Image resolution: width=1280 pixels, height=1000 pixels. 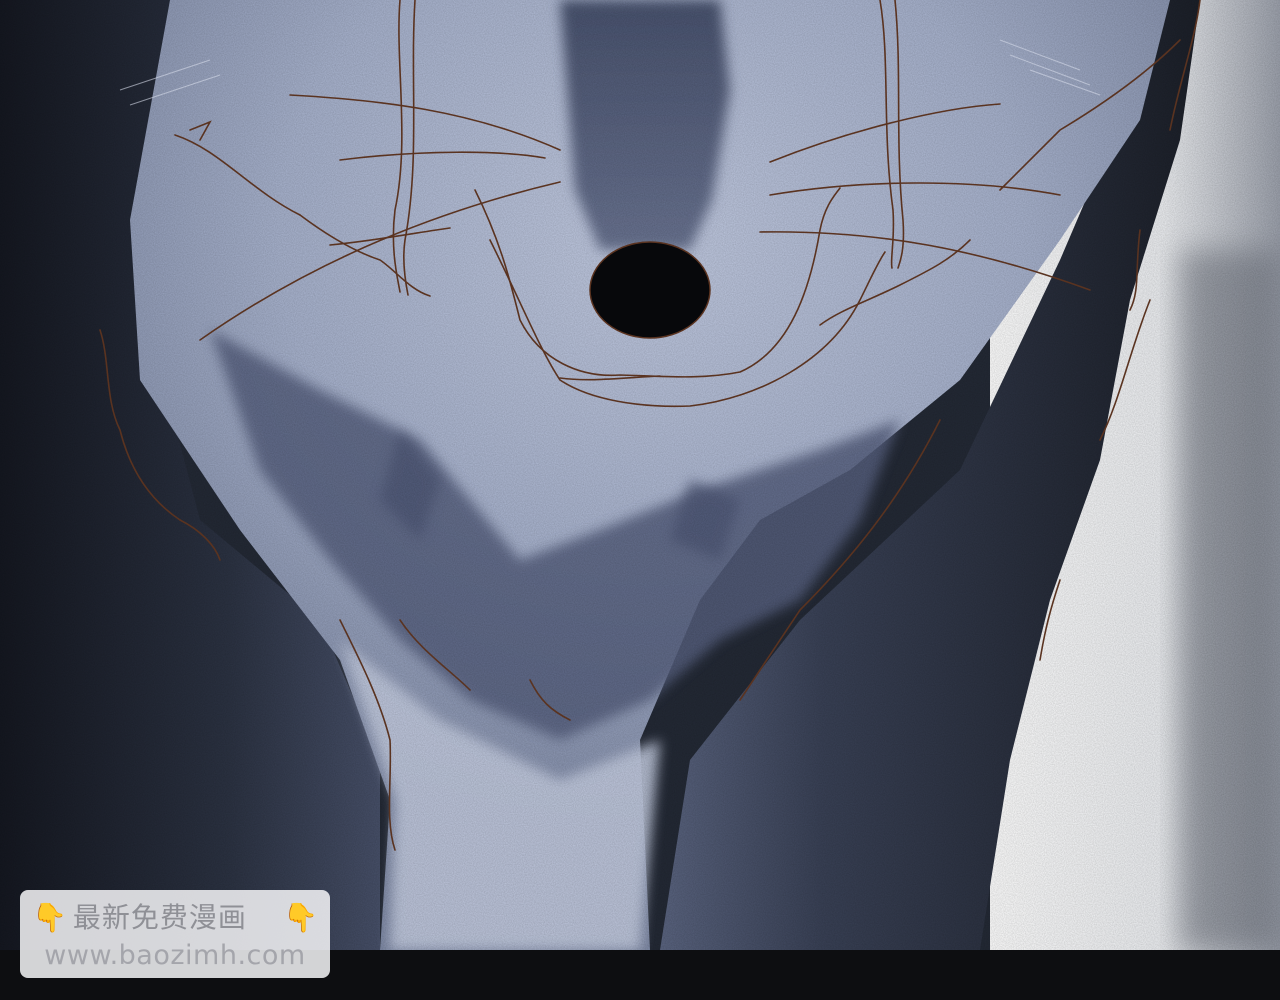 I want to click on watermark-title: 最新免费漫画, so click(x=159, y=917).